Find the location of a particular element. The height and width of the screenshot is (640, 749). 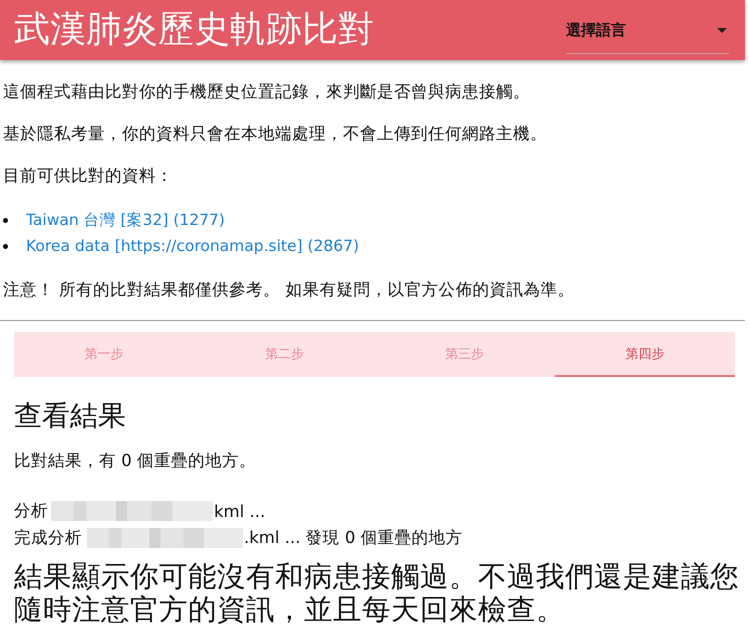

conclusion-text: 結果顯示你可能沒有和病患接觸過。不過我們還是建議您隨時注意官方的資訊，並且每天回來檢查。 is located at coordinates (377, 593).